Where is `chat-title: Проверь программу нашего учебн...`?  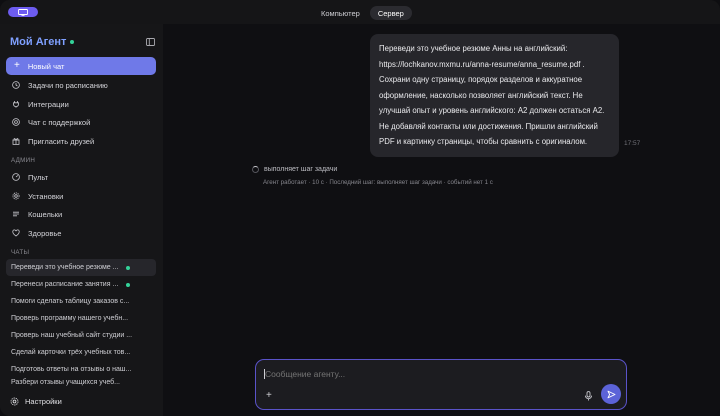
chat-title: Проверь программу нашего учебн... is located at coordinates (70, 318).